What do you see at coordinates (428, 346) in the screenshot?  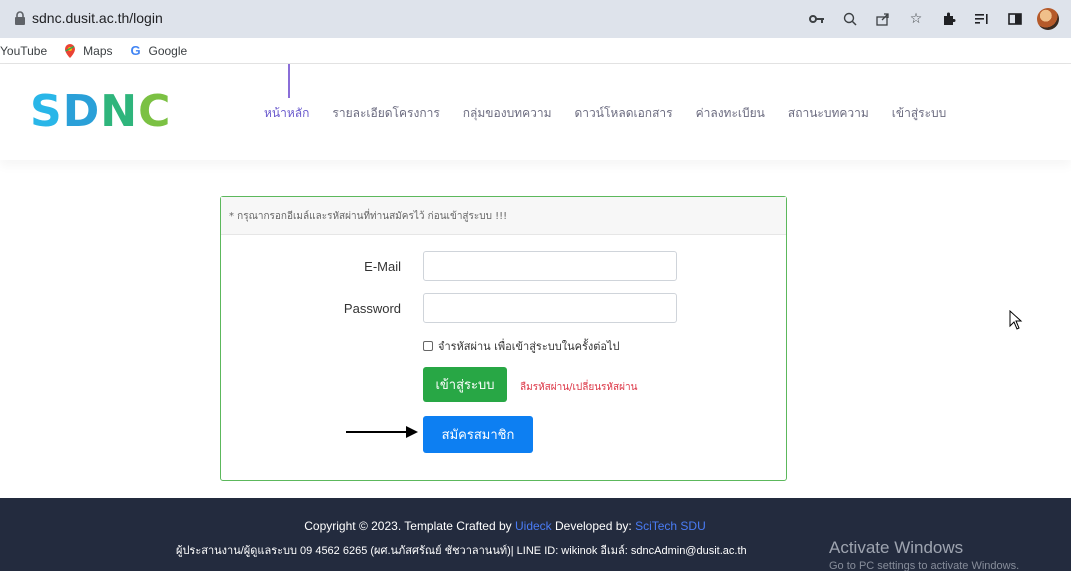 I see `remember-checkbox` at bounding box center [428, 346].